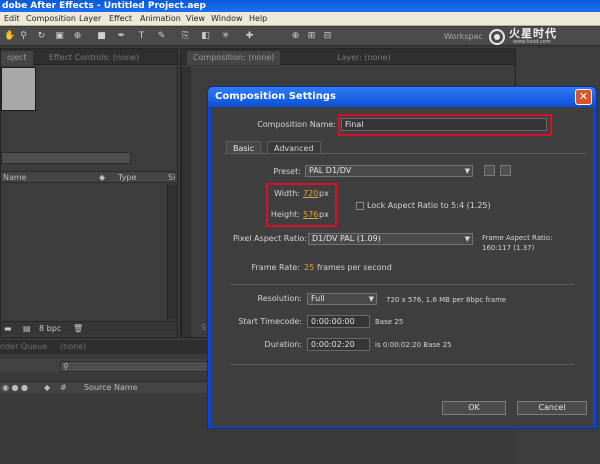 The width and height of the screenshot is (600, 464). Describe the element at coordinates (283, 344) in the screenshot. I see `duration-label: Duration:` at that location.